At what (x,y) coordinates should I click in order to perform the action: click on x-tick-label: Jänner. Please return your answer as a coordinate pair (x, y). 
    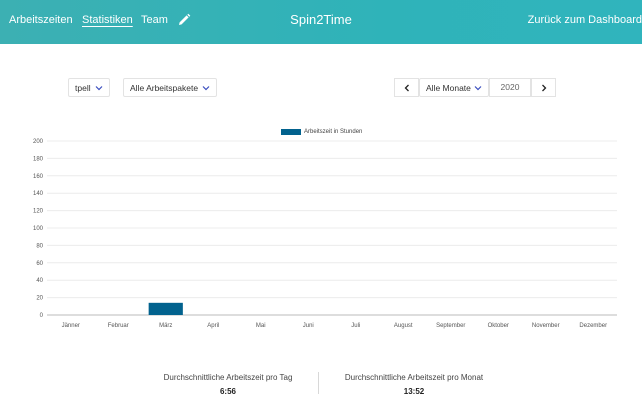
    Looking at the image, I should click on (71, 326).